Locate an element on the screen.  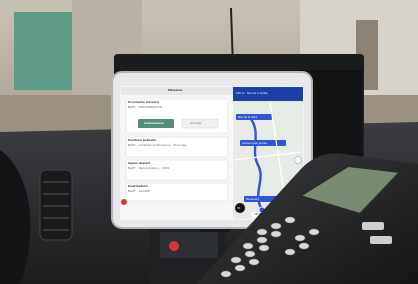
green-shutter is located at coordinates (43, 51).